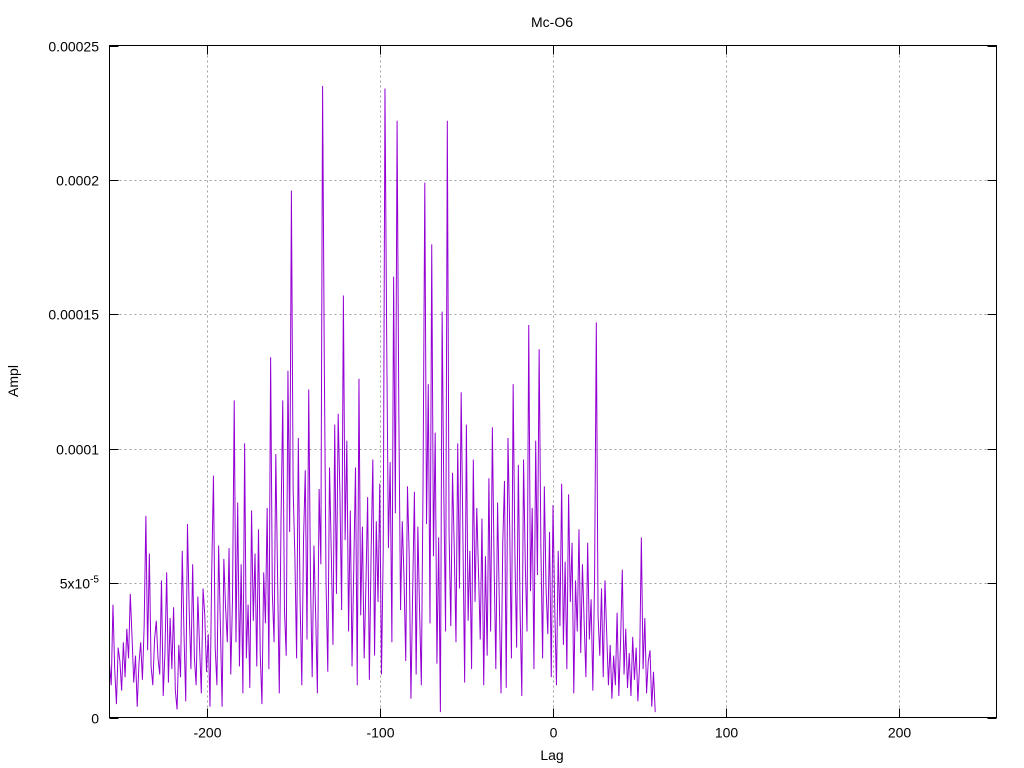 Image resolution: width=1024 pixels, height=768 pixels. Describe the element at coordinates (207, 733) in the screenshot. I see `x-tick-label: -200` at that location.